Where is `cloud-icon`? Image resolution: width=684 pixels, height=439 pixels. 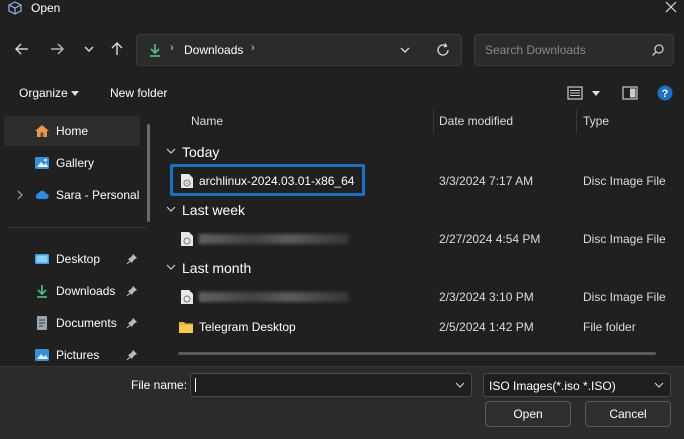
cloud-icon is located at coordinates (42, 194).